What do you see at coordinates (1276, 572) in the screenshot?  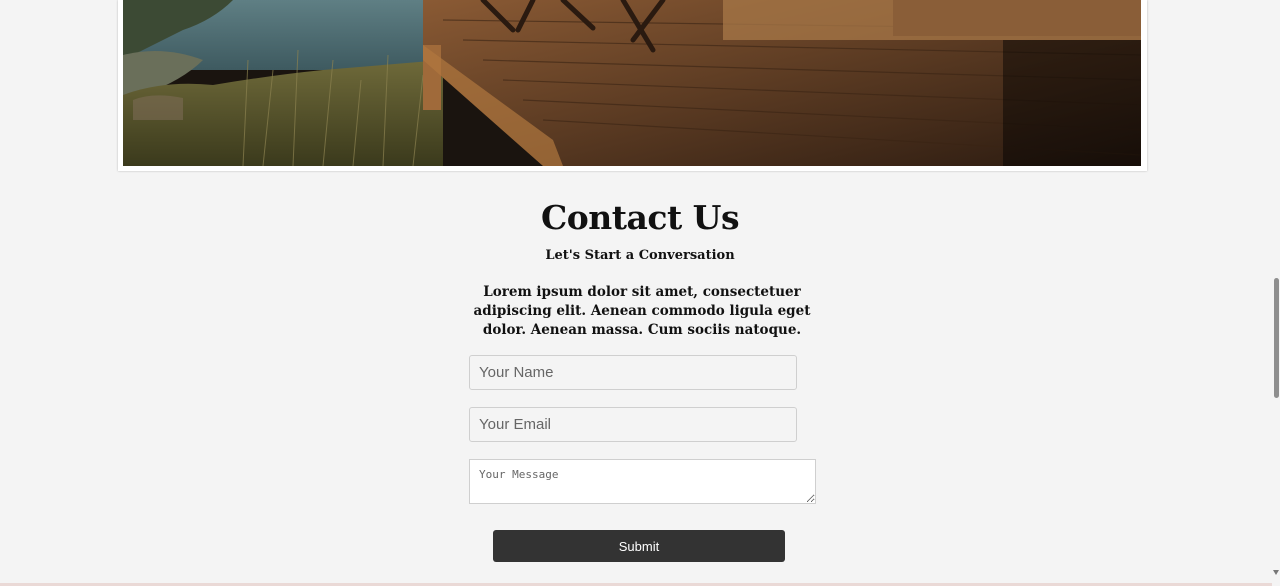 I see `scroll-down-arrow-icon` at bounding box center [1276, 572].